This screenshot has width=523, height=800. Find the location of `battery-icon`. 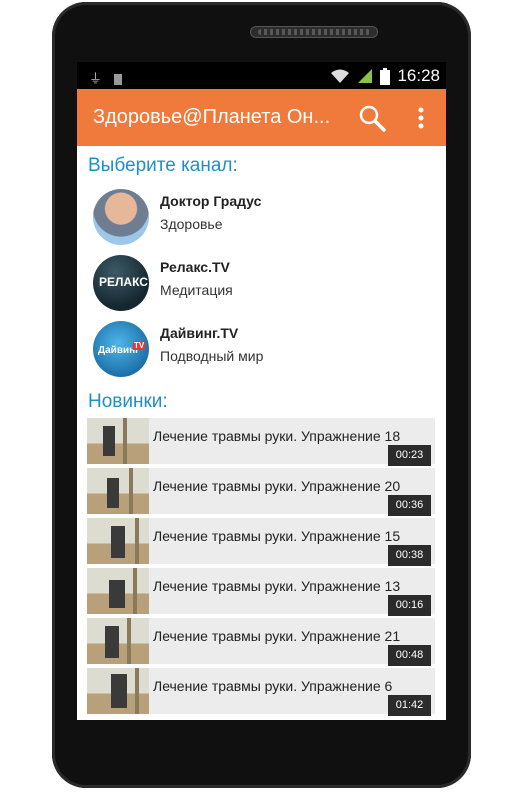

battery-icon is located at coordinates (385, 76).